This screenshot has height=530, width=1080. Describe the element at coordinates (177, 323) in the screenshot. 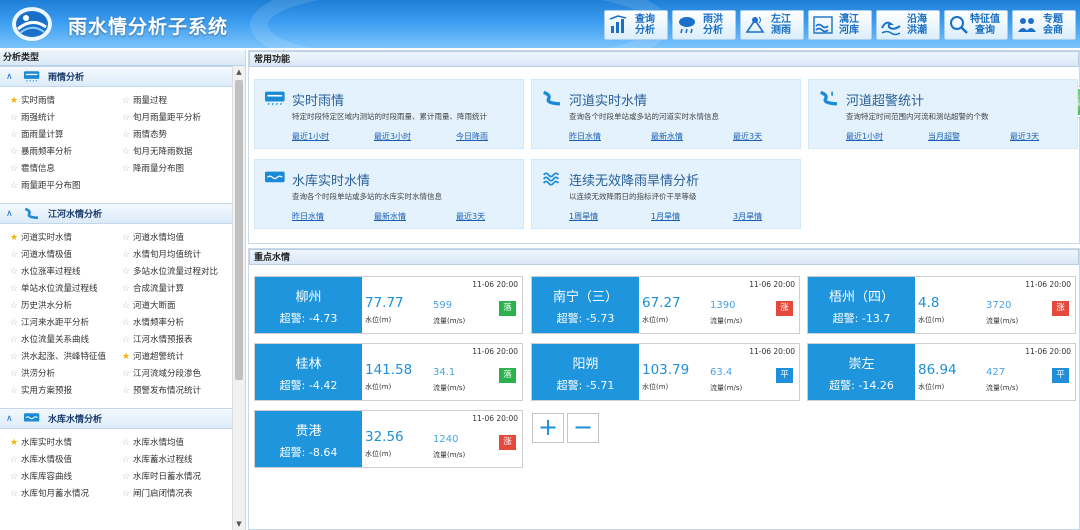

I see `sidebar-item: ☆ 水情频率分析` at that location.